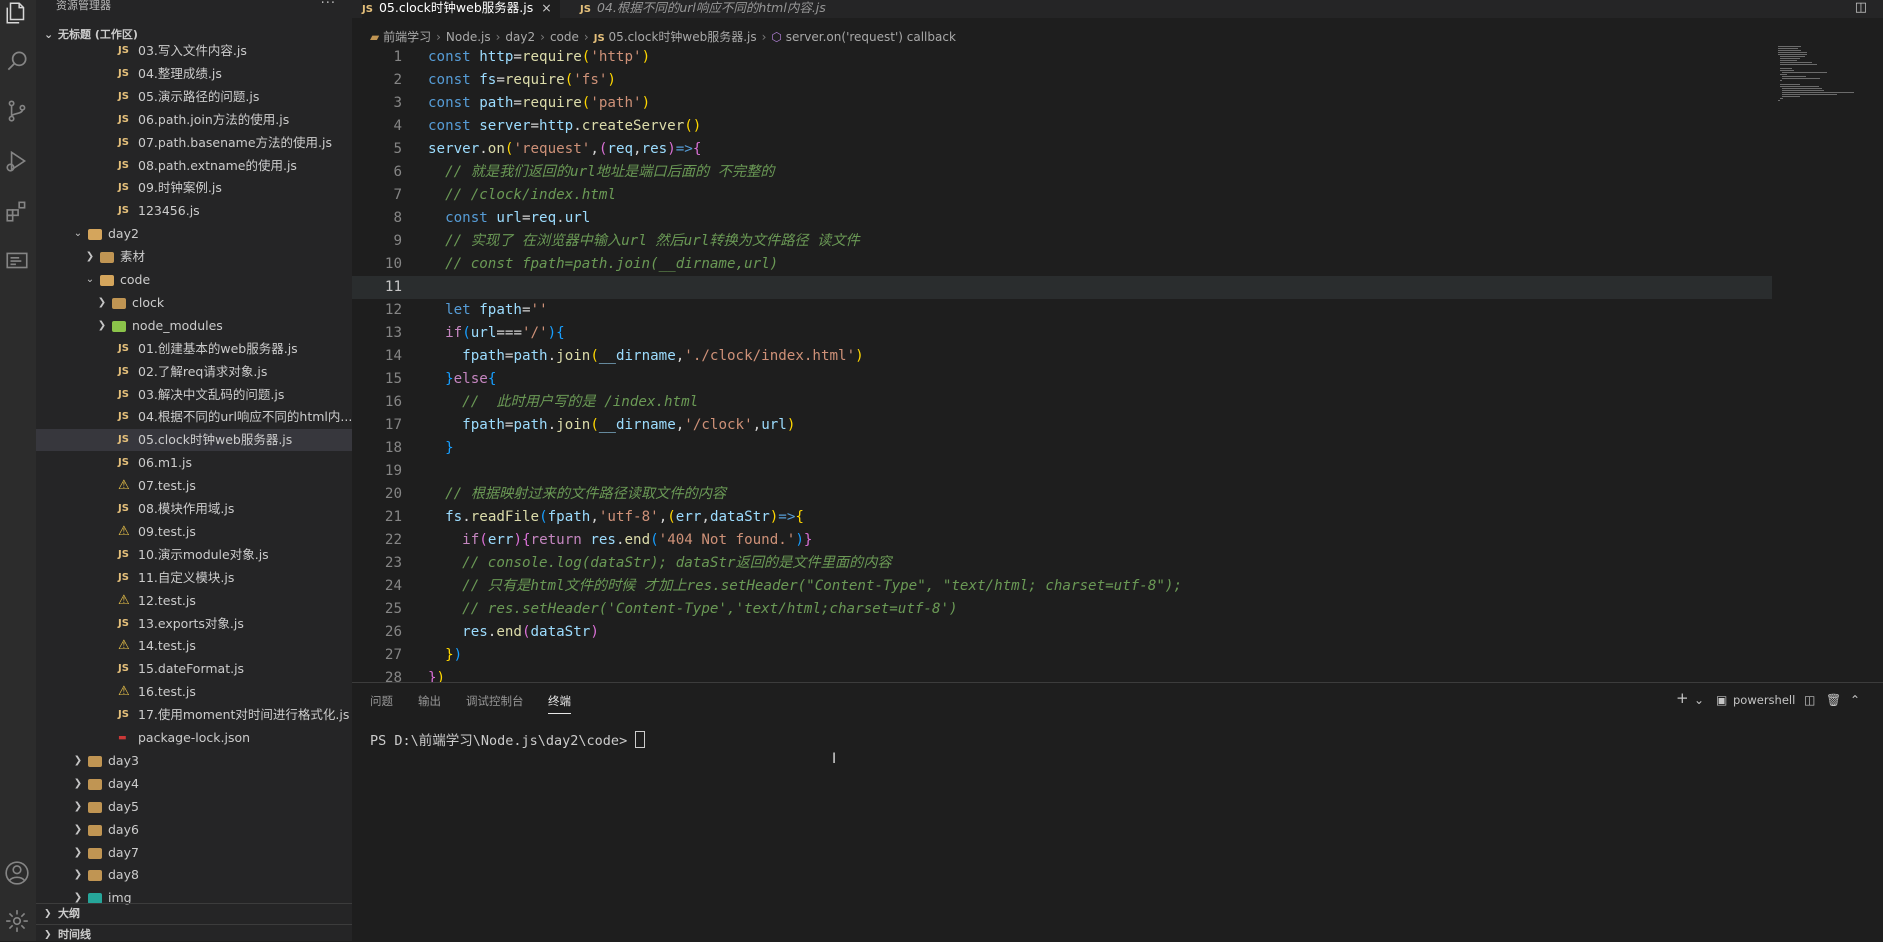 The height and width of the screenshot is (942, 1883). What do you see at coordinates (1861, 7) in the screenshot?
I see `split-editor-icon: ◫` at bounding box center [1861, 7].